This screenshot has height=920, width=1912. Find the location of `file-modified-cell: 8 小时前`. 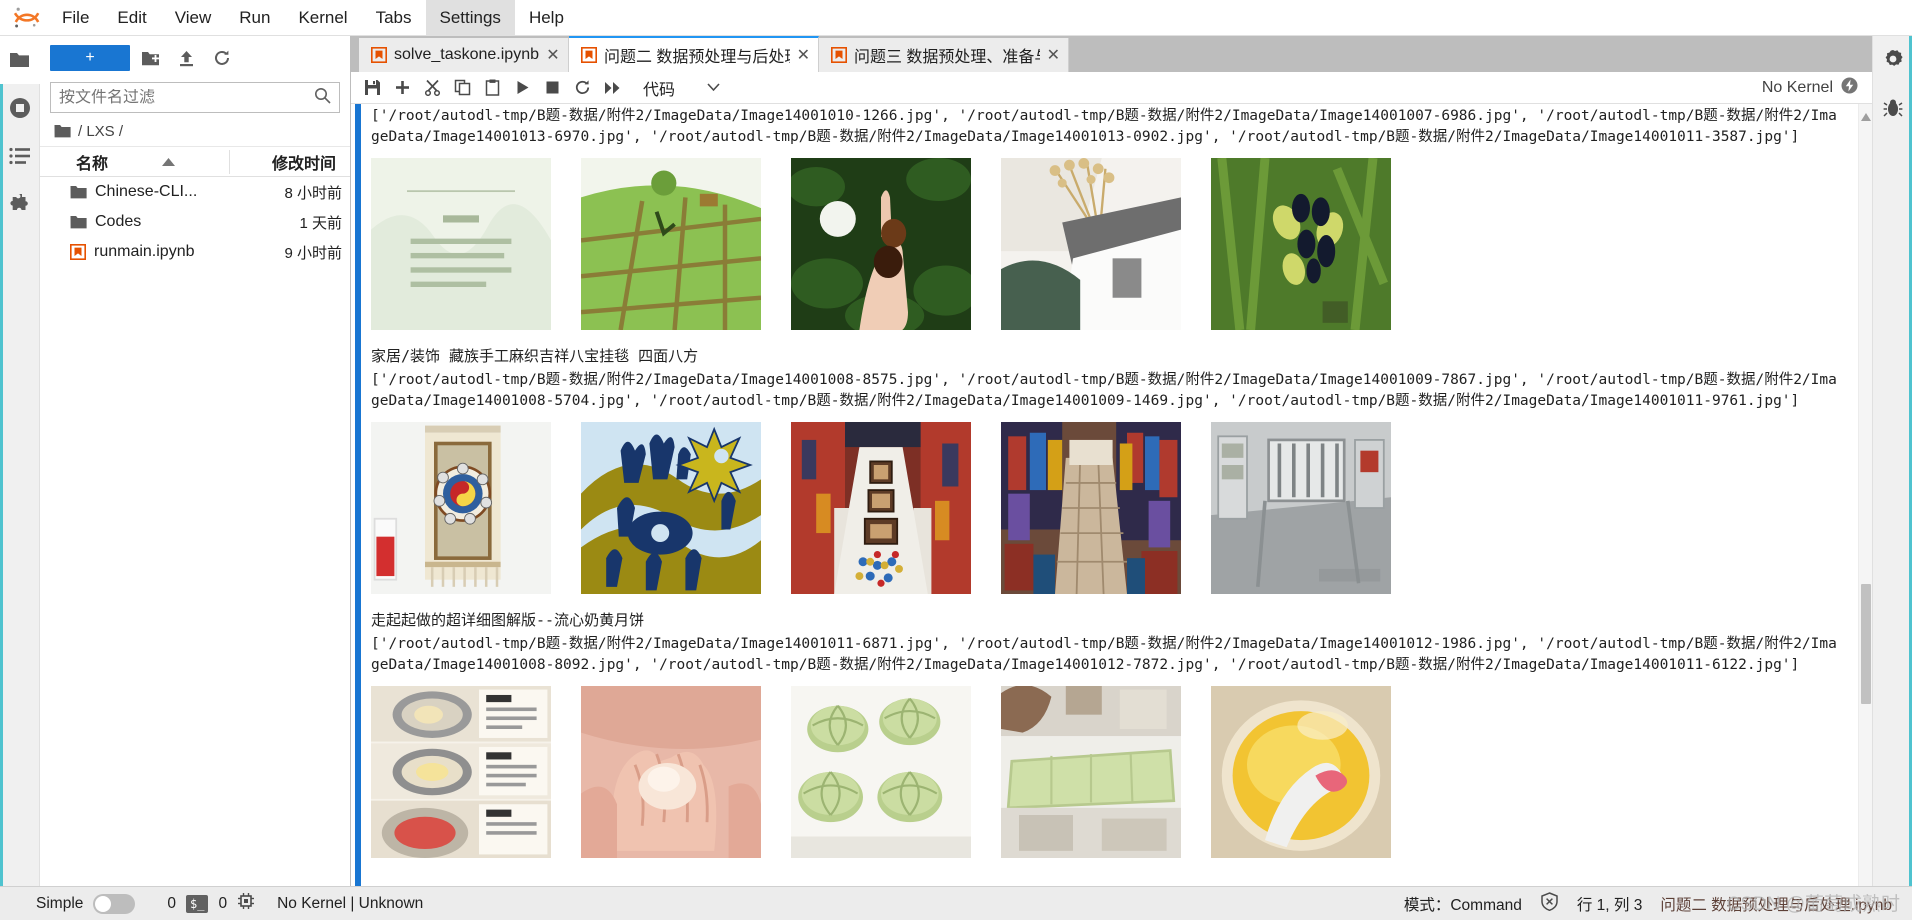

file-modified-cell: 8 小时前 is located at coordinates (313, 193).